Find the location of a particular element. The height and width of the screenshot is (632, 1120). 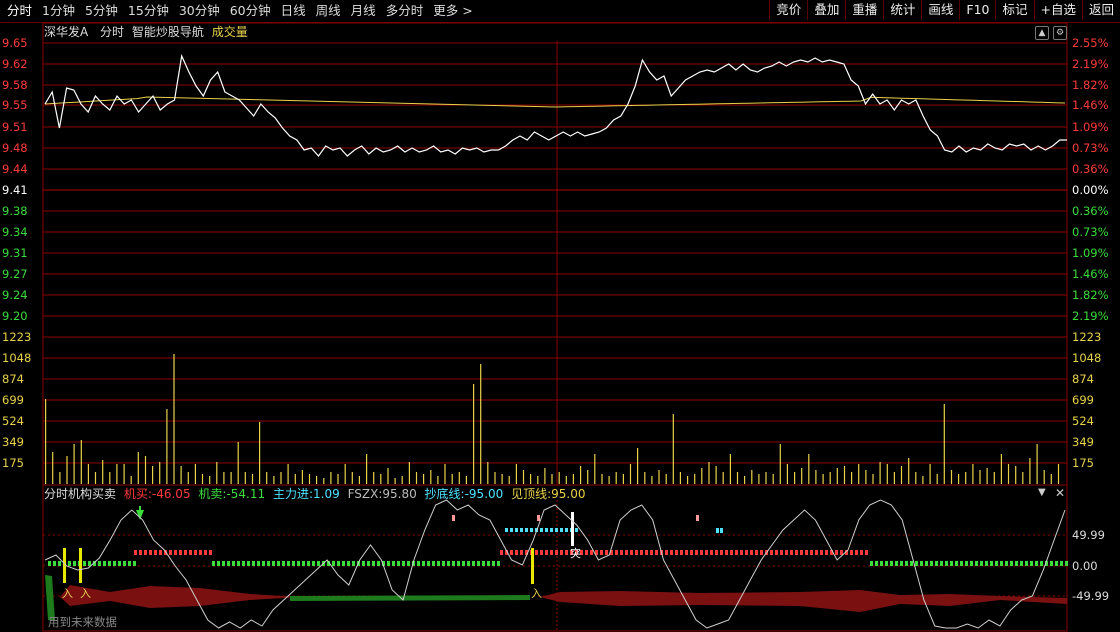

jimai2-label: 机卖: is located at coordinates (212, 494).